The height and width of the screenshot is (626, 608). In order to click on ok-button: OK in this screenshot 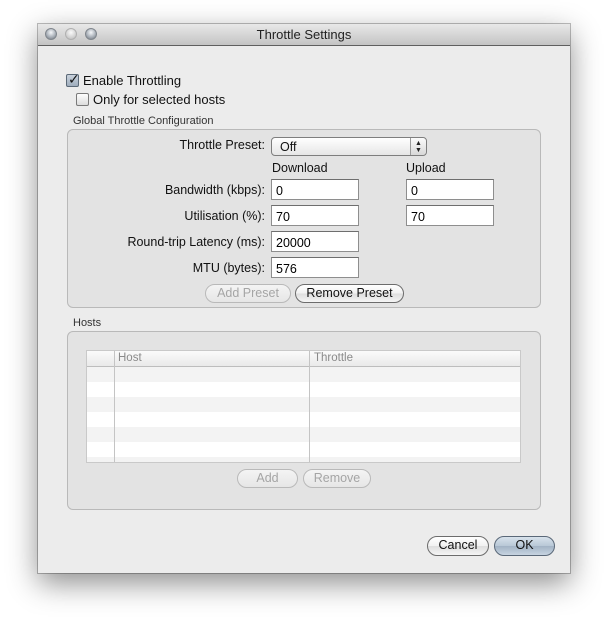, I will do `click(524, 546)`.